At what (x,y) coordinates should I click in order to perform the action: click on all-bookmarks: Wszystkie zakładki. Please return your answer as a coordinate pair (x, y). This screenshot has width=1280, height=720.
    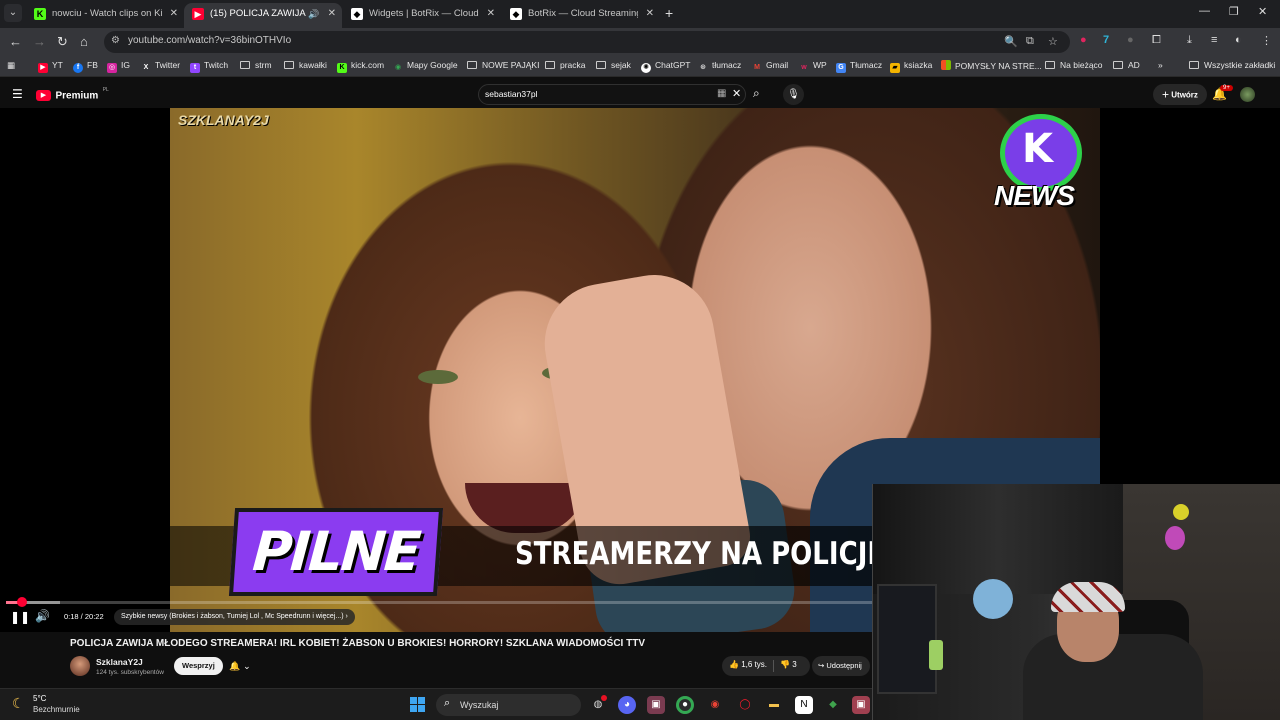
    Looking at the image, I should click on (1232, 65).